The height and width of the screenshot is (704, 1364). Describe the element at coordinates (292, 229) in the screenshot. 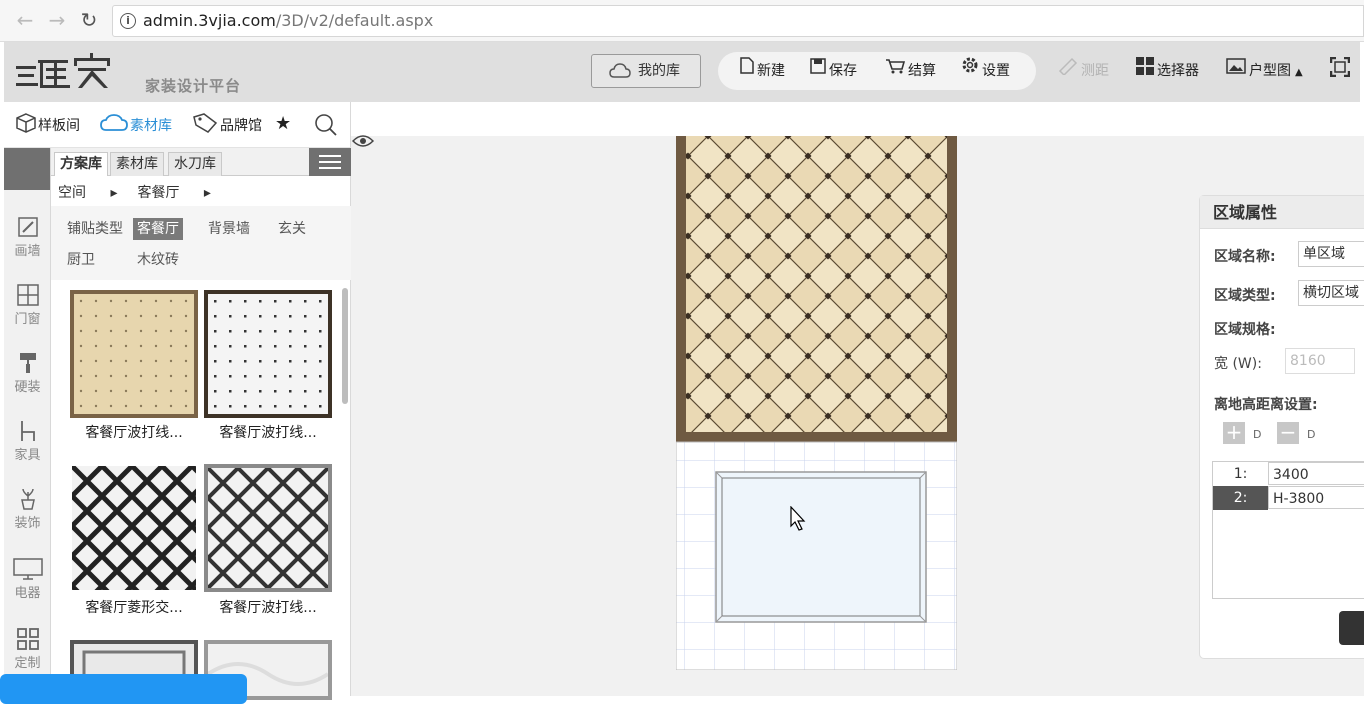

I see `filter-entrance: 玄关` at that location.